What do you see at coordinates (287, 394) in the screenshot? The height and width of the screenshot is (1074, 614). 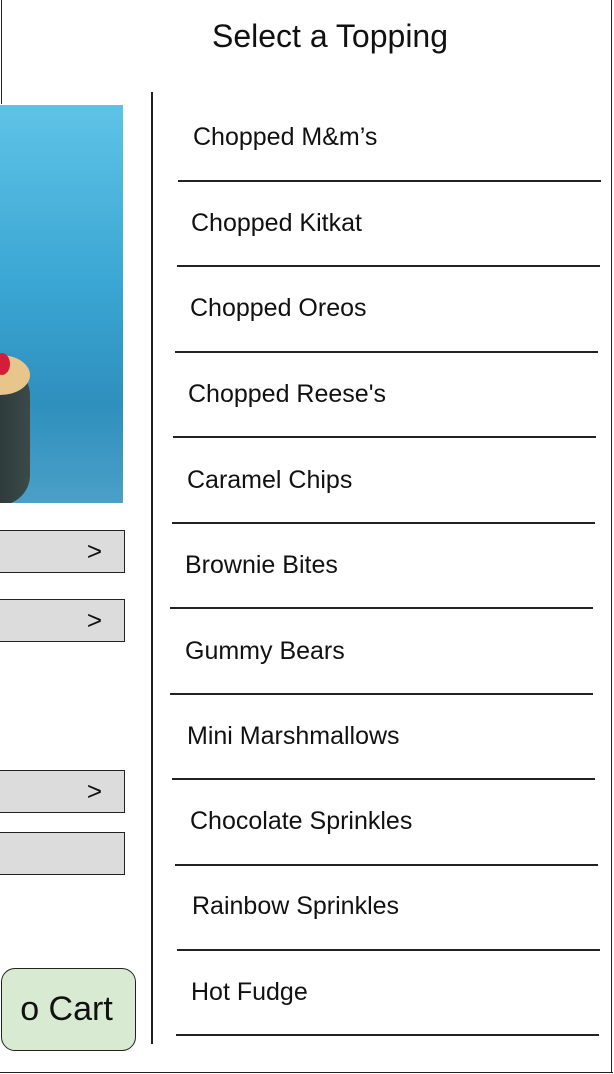 I see `topping-item-chopped-reeses: Chopped Reese's` at bounding box center [287, 394].